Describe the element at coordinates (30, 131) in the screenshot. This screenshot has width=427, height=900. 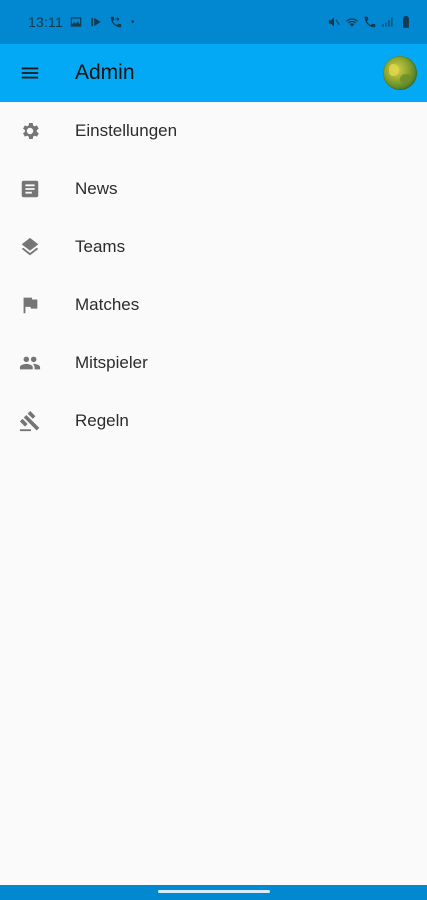
I see `gear-icon` at that location.